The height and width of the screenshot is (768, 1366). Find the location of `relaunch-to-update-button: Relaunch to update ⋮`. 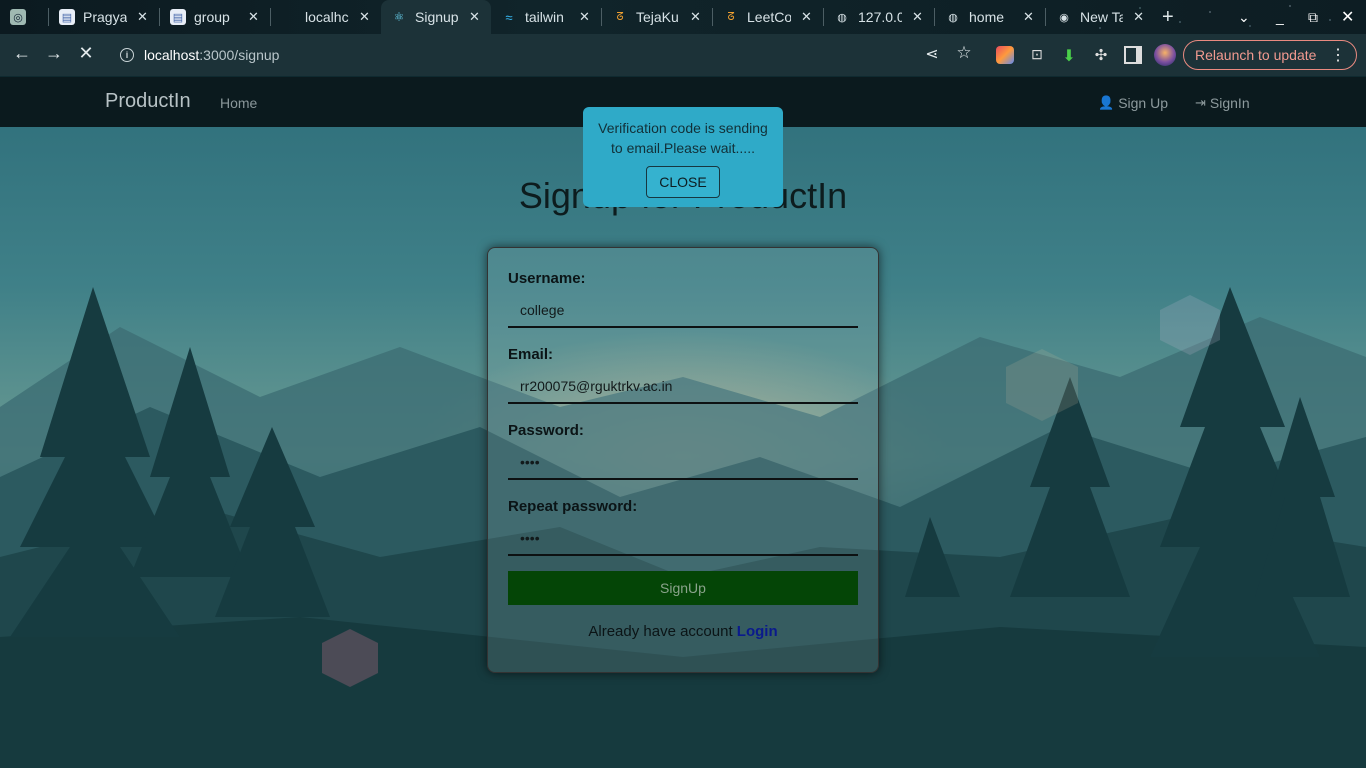

relaunch-to-update-button: Relaunch to update ⋮ is located at coordinates (1270, 55).